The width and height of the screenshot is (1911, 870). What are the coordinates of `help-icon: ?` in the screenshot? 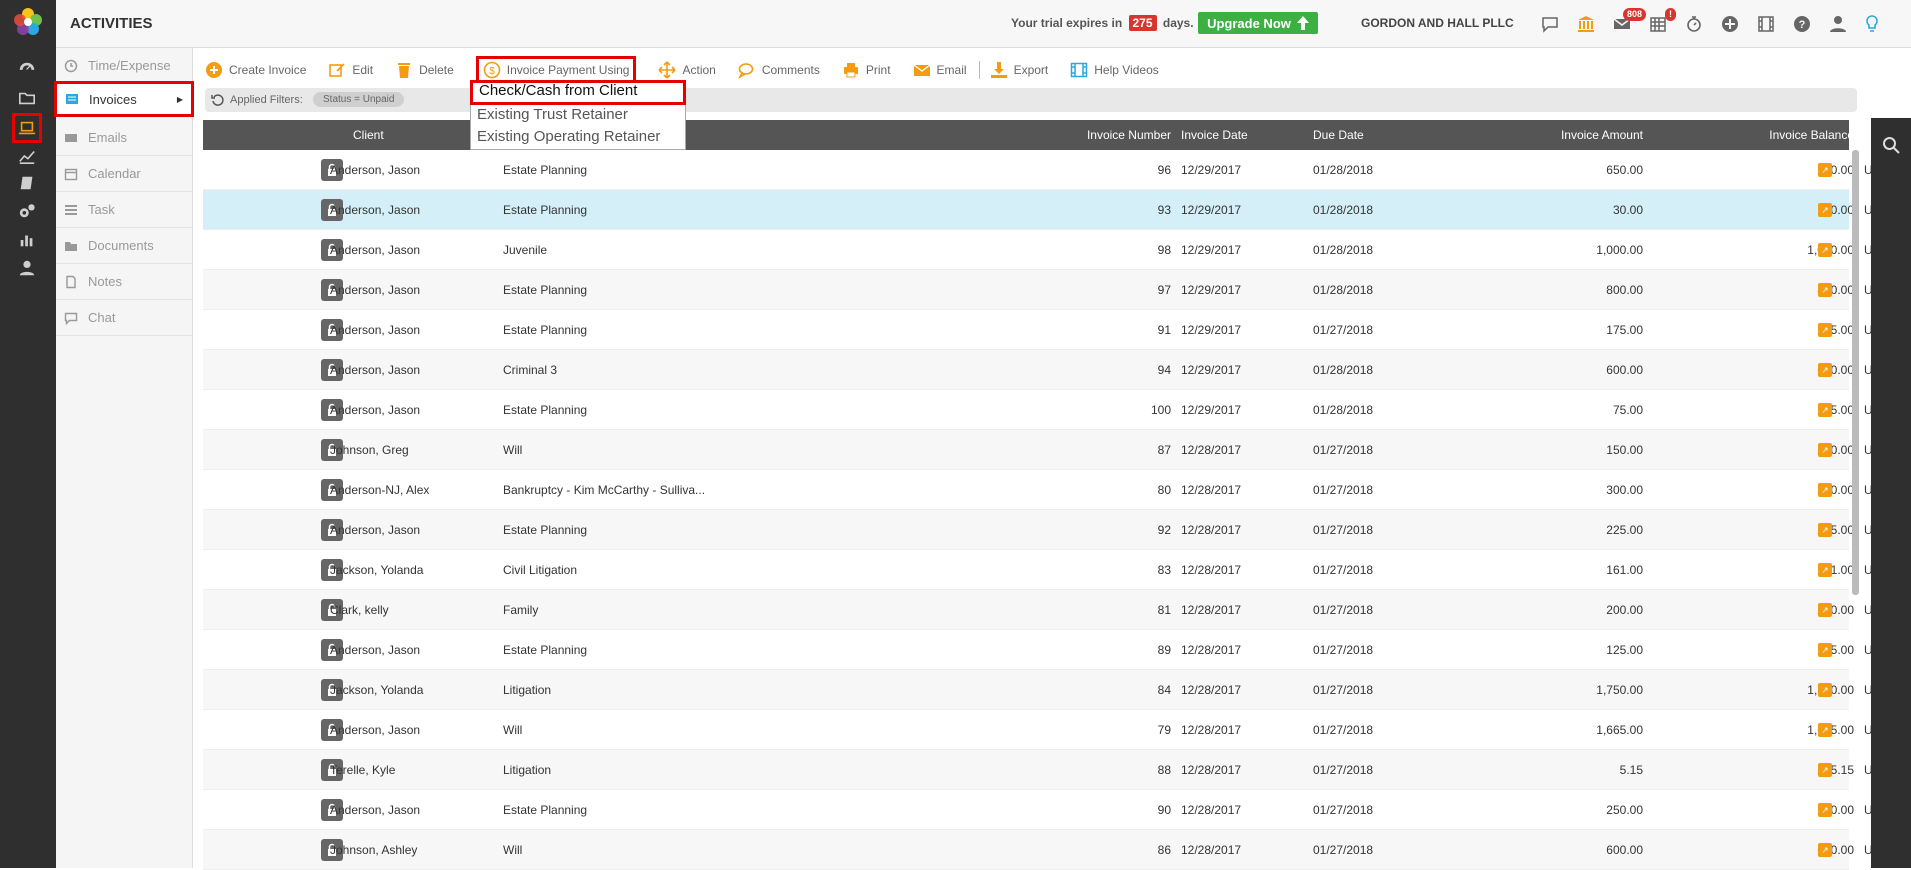 It's located at (1802, 24).